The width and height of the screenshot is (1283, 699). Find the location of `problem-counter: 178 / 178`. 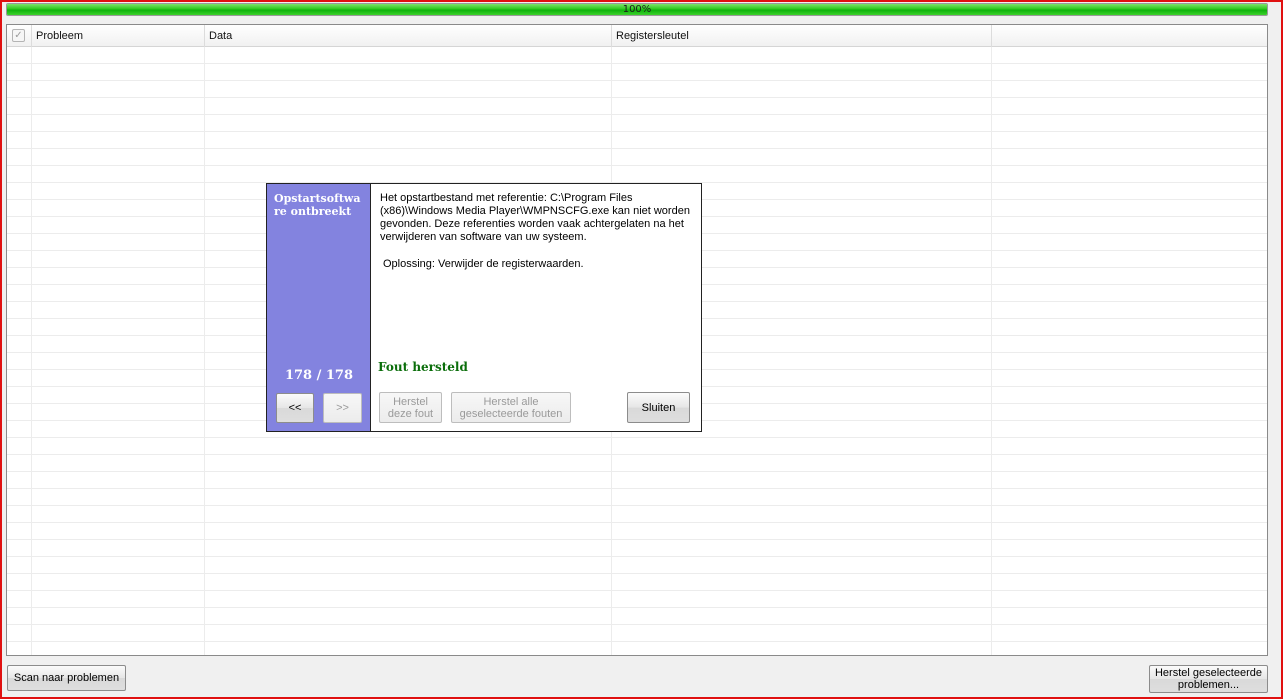

problem-counter: 178 / 178 is located at coordinates (319, 375).